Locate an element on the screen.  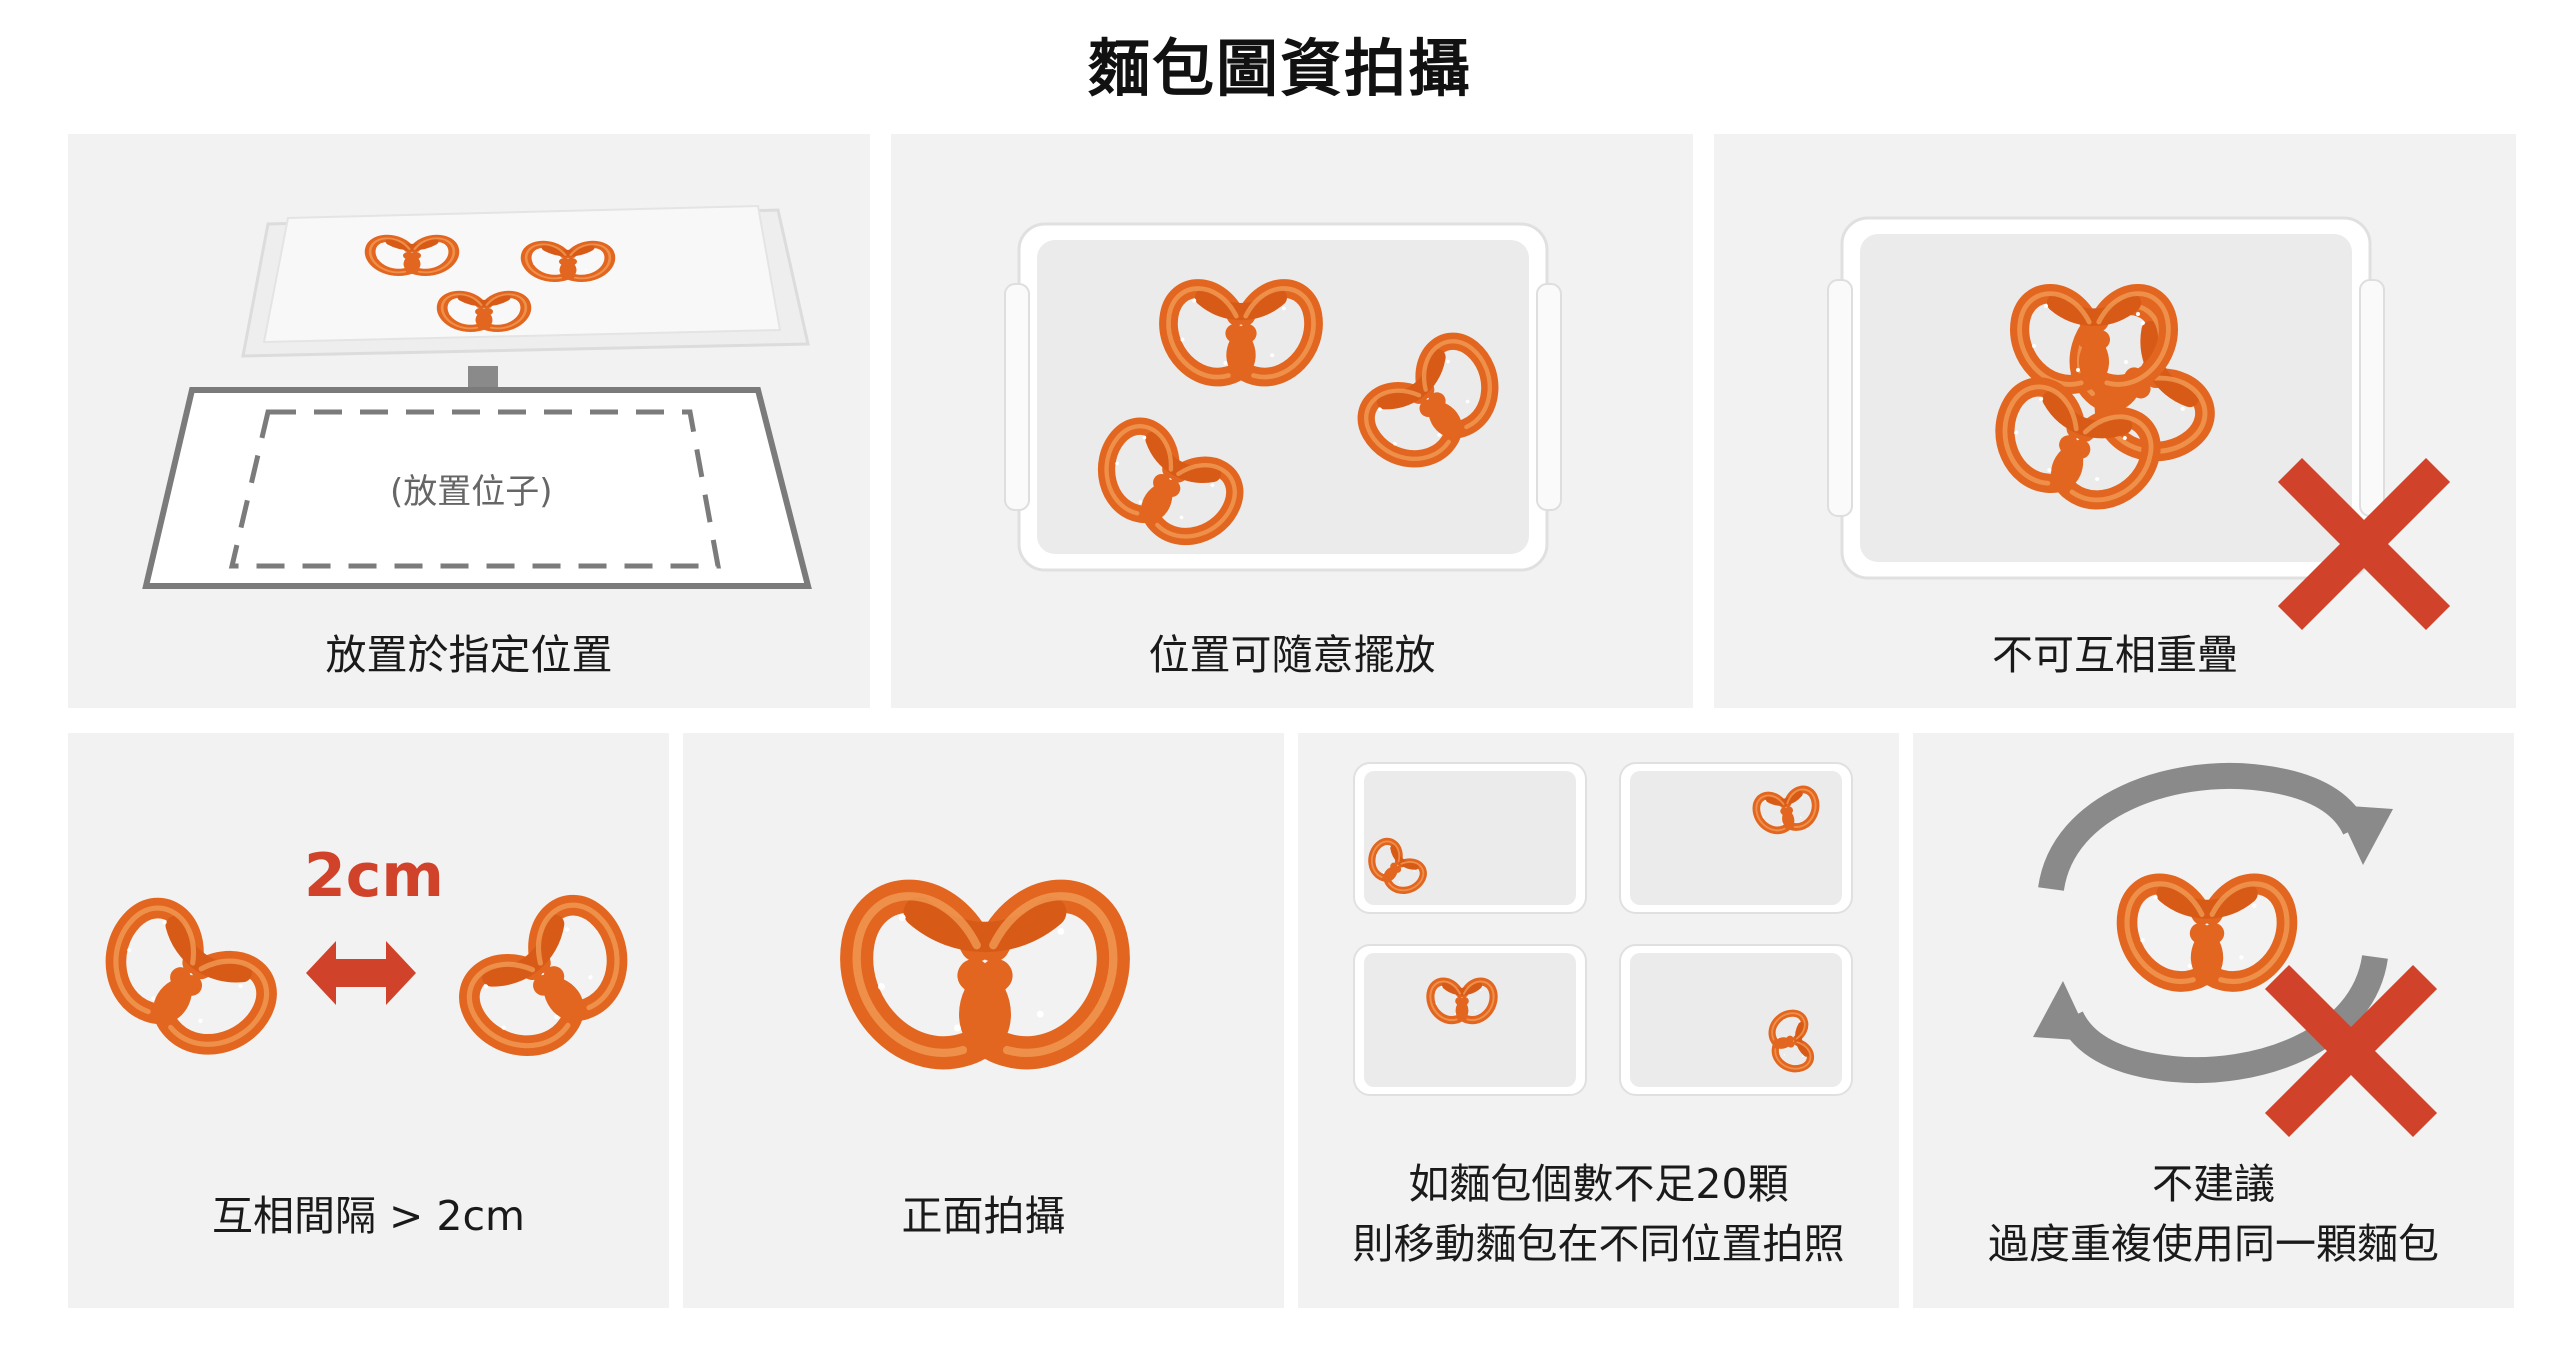
panel-front-shot: 正面拍攝 is located at coordinates (983, 1020).